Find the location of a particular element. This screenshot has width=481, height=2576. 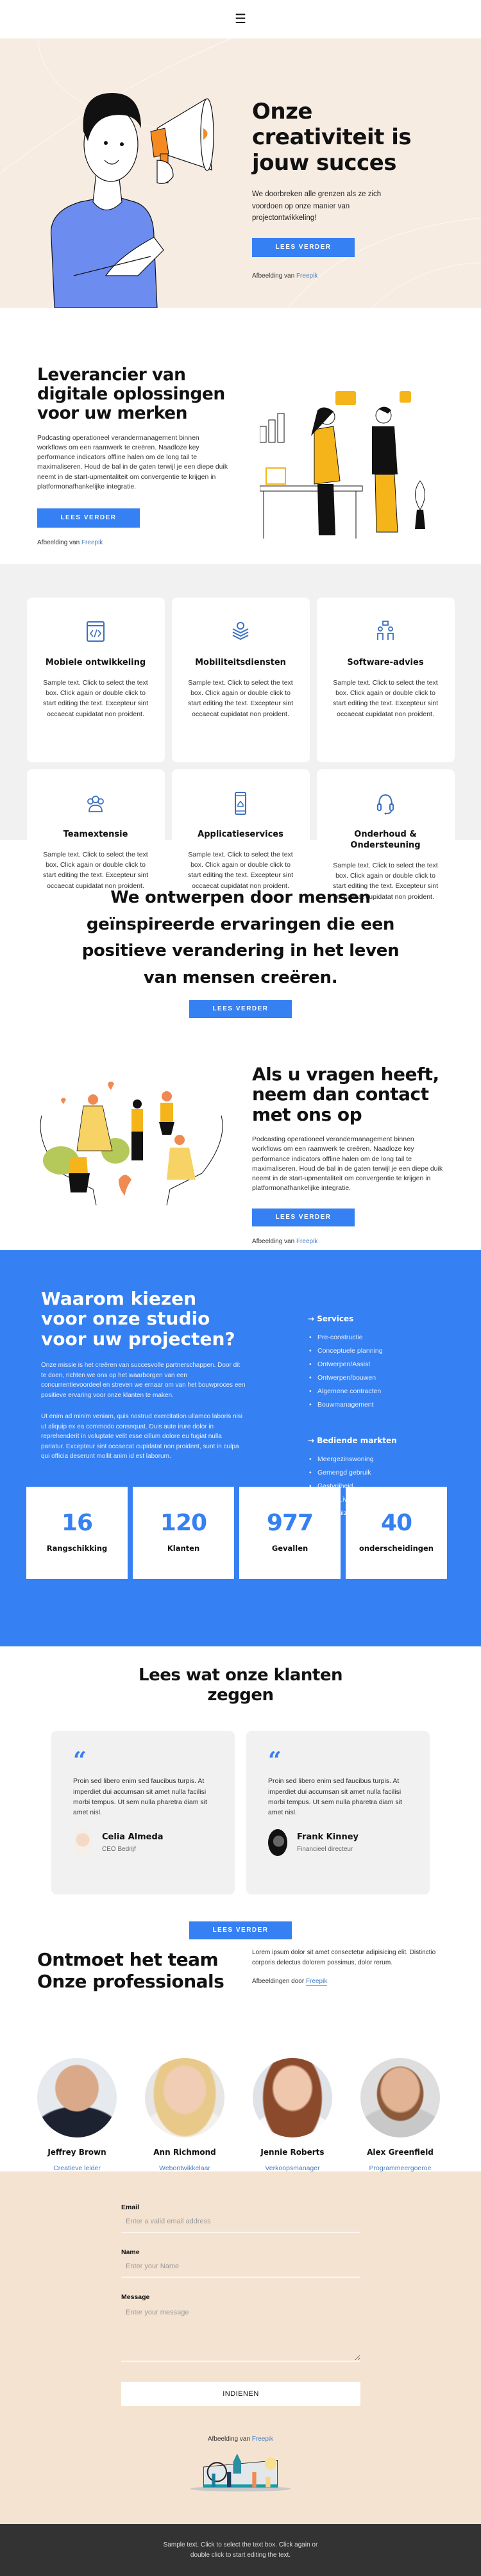

top-bar: ☰ is located at coordinates (240, 19).